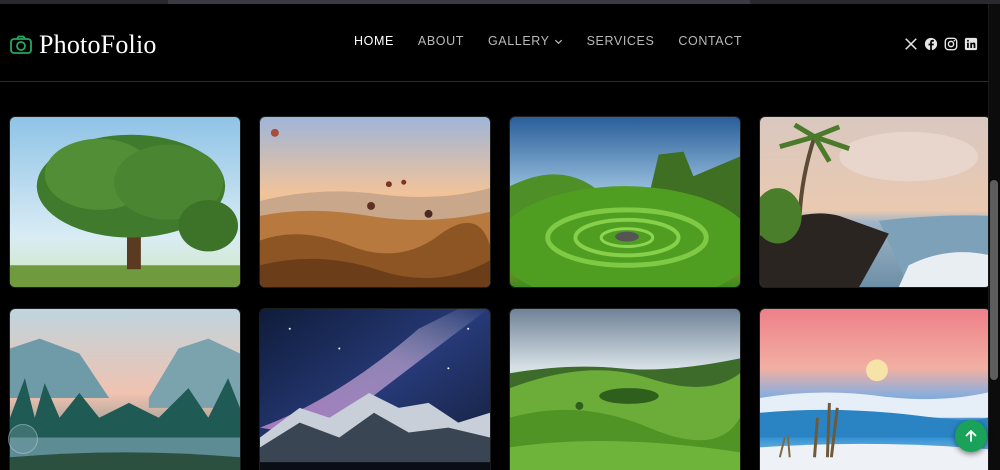 This screenshot has height=470, width=1000. I want to click on gallery-item-balloons, so click(375, 202).